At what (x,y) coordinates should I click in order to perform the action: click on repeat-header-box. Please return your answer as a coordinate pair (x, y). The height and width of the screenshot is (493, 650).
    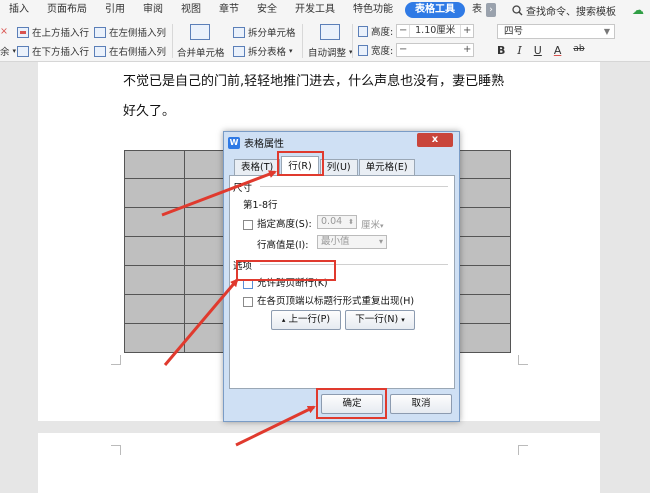
    Looking at the image, I should click on (248, 301).